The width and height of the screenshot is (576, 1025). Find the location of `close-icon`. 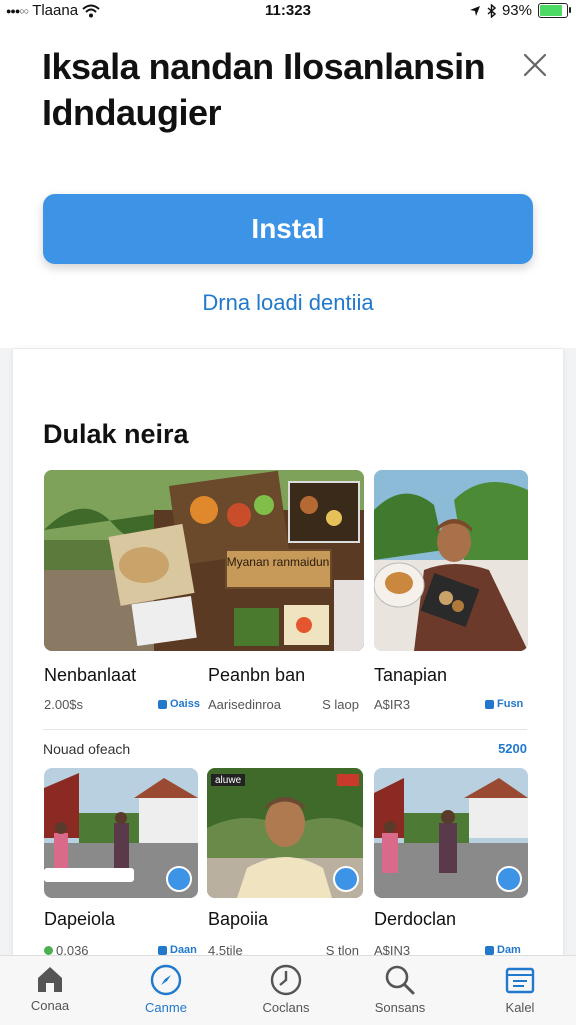

close-icon is located at coordinates (535, 65).